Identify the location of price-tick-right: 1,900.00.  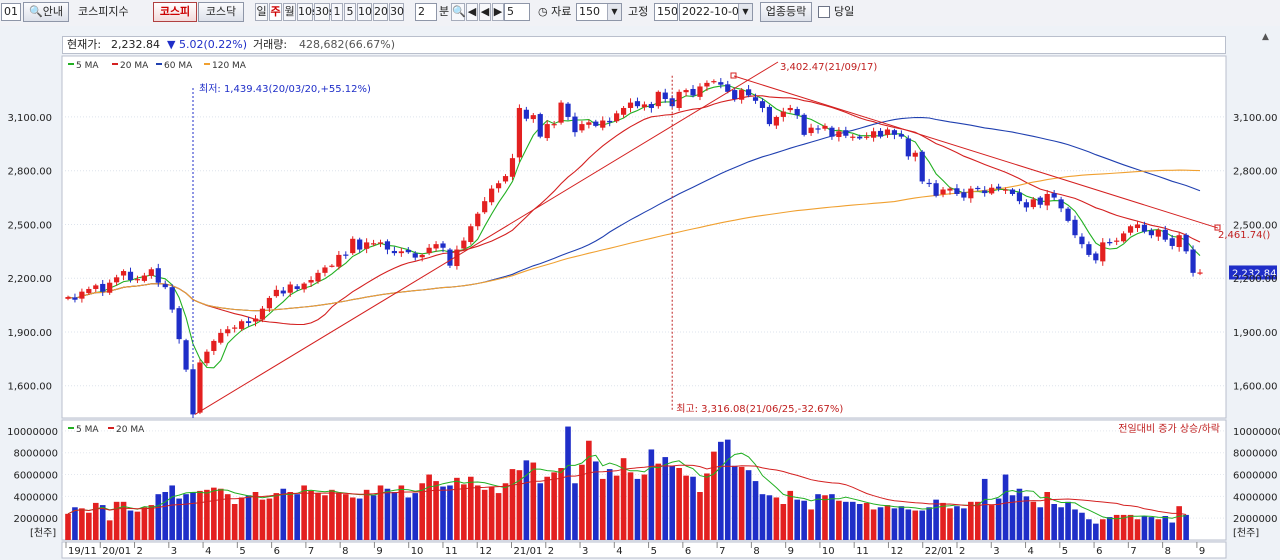
(1255, 333).